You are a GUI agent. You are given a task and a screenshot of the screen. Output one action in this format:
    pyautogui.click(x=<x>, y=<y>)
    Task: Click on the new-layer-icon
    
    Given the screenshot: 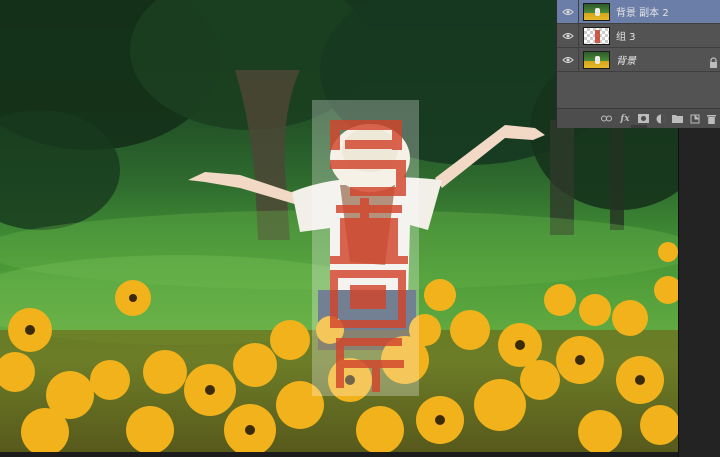 What is the action you would take?
    pyautogui.click(x=694, y=118)
    